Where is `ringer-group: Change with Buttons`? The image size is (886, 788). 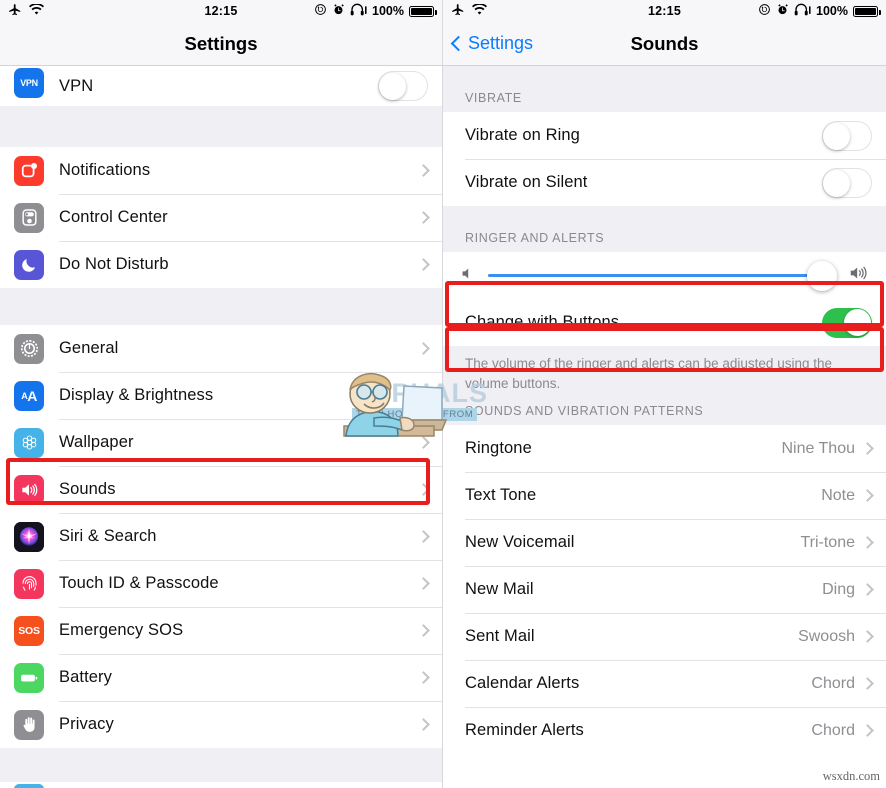 ringer-group: Change with Buttons is located at coordinates (664, 299).